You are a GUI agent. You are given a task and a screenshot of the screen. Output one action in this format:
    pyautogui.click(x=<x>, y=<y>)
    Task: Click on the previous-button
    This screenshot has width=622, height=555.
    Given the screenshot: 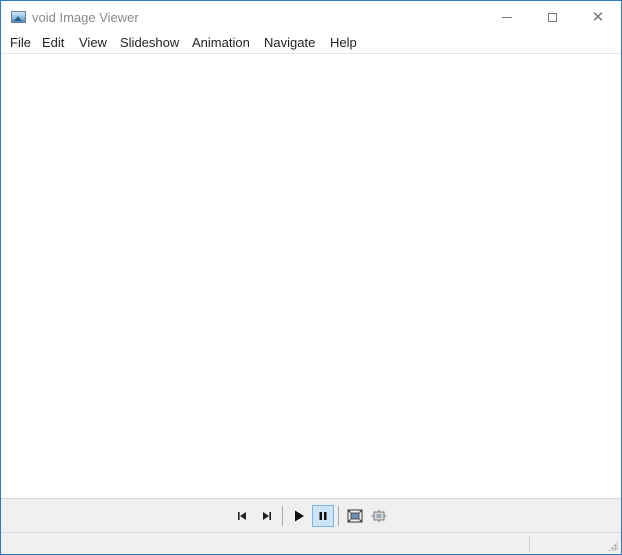 What is the action you would take?
    pyautogui.click(x=242, y=516)
    